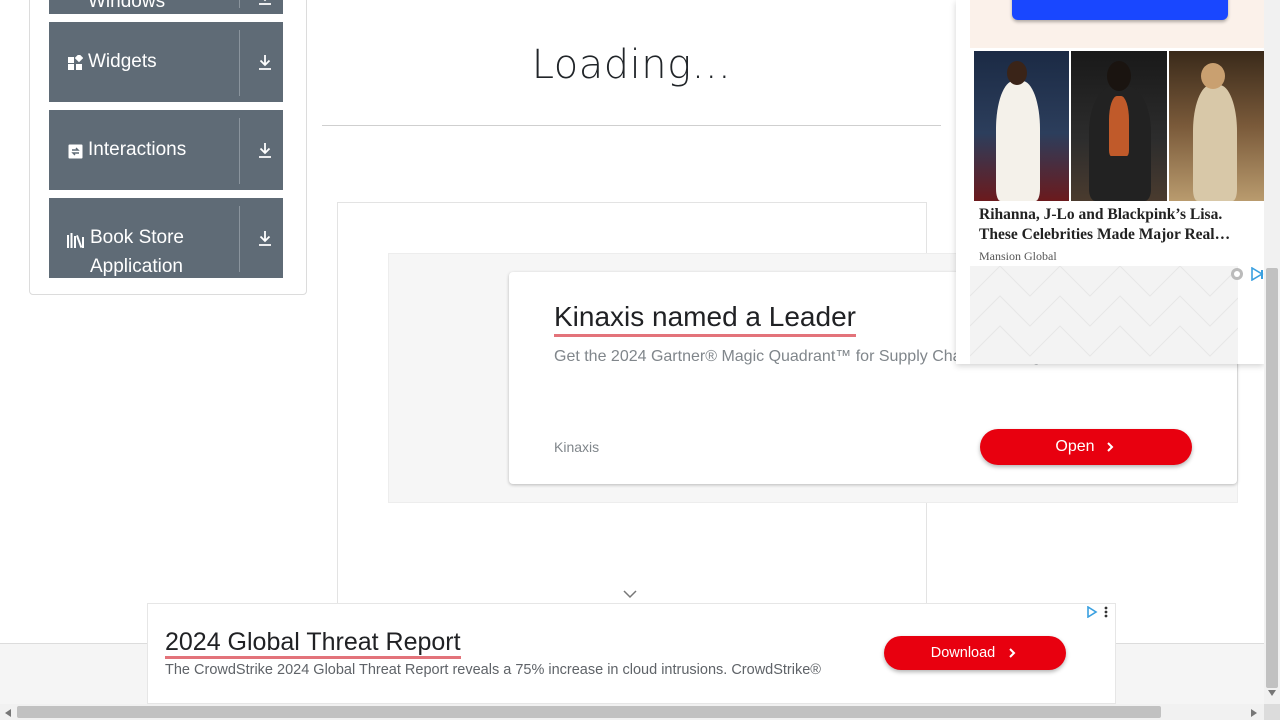  Describe the element at coordinates (631, 125) in the screenshot. I see `divider` at that location.